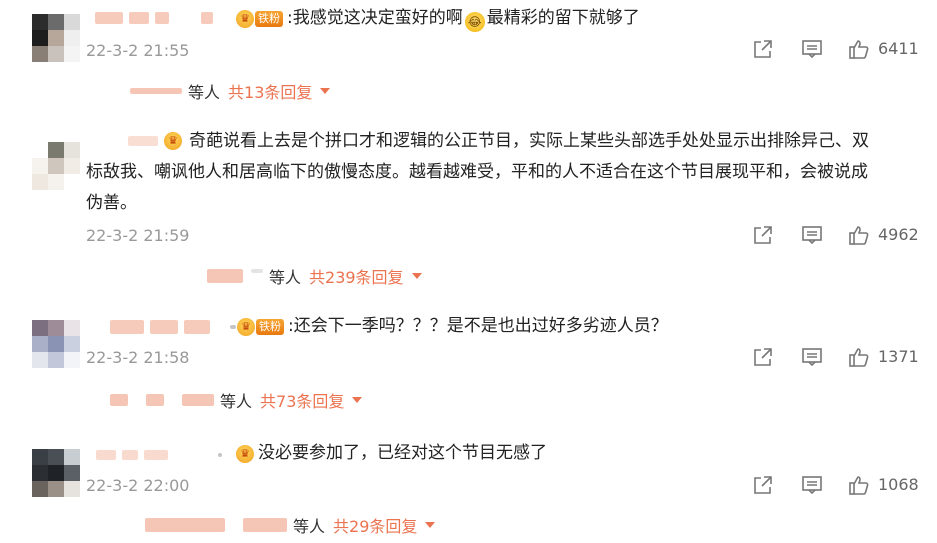 Image resolution: width=937 pixels, height=543 pixels. Describe the element at coordinates (138, 50) in the screenshot. I see `comment-time: 22-3-2 21:55` at that location.